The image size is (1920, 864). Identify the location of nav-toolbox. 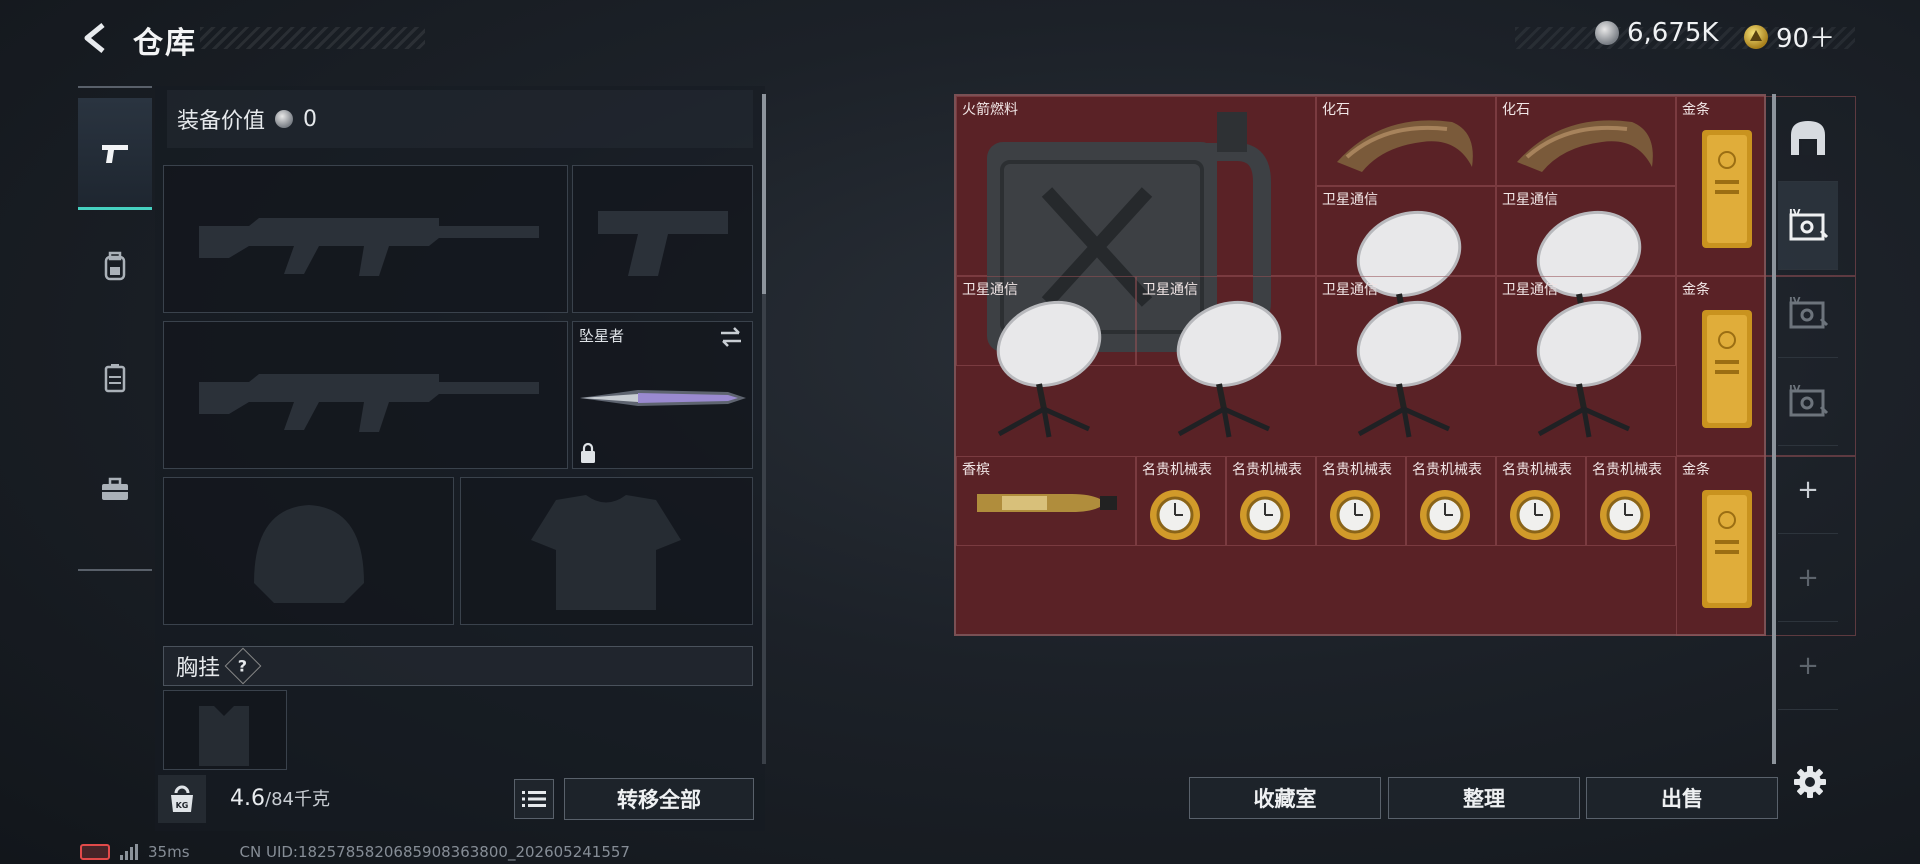
(115, 490).